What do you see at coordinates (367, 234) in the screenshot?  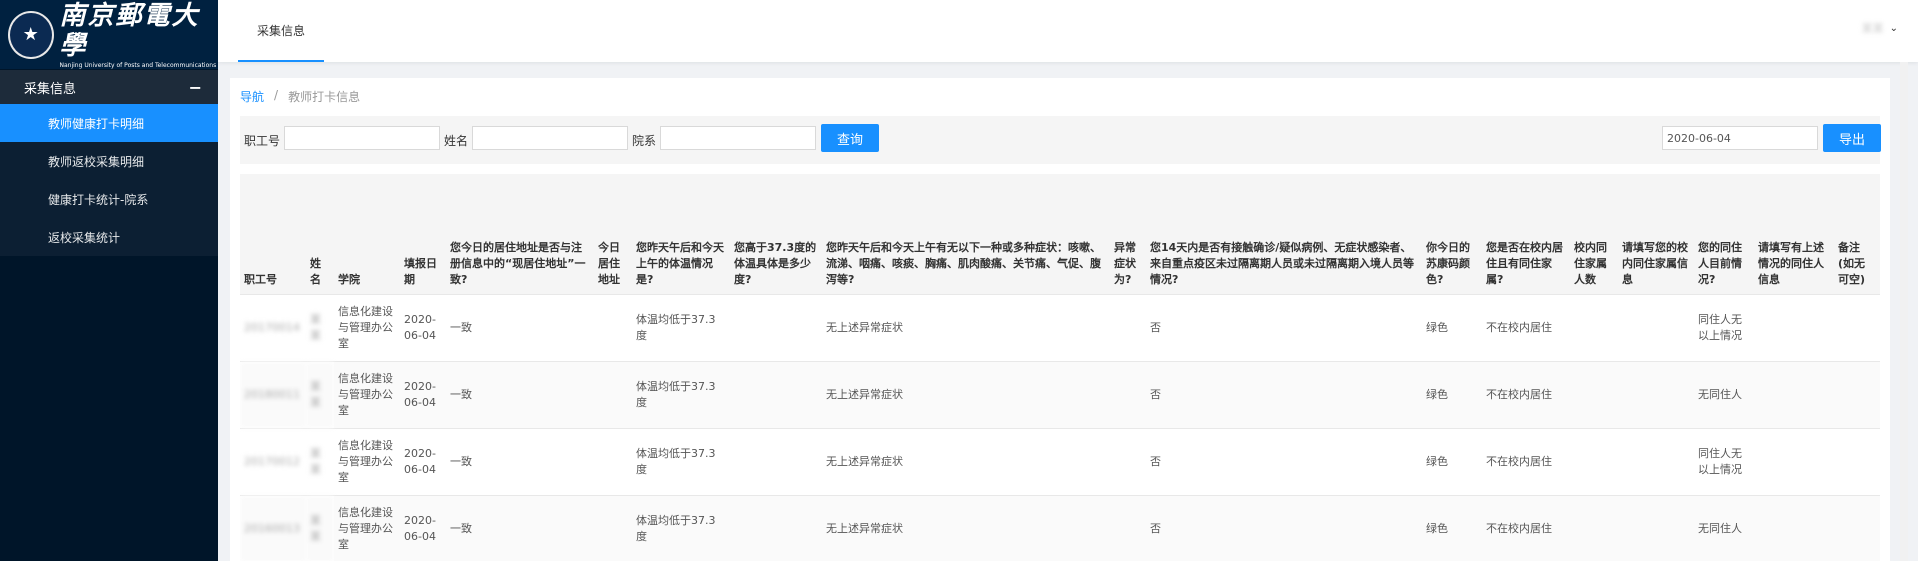 I see `column-header: 学院` at bounding box center [367, 234].